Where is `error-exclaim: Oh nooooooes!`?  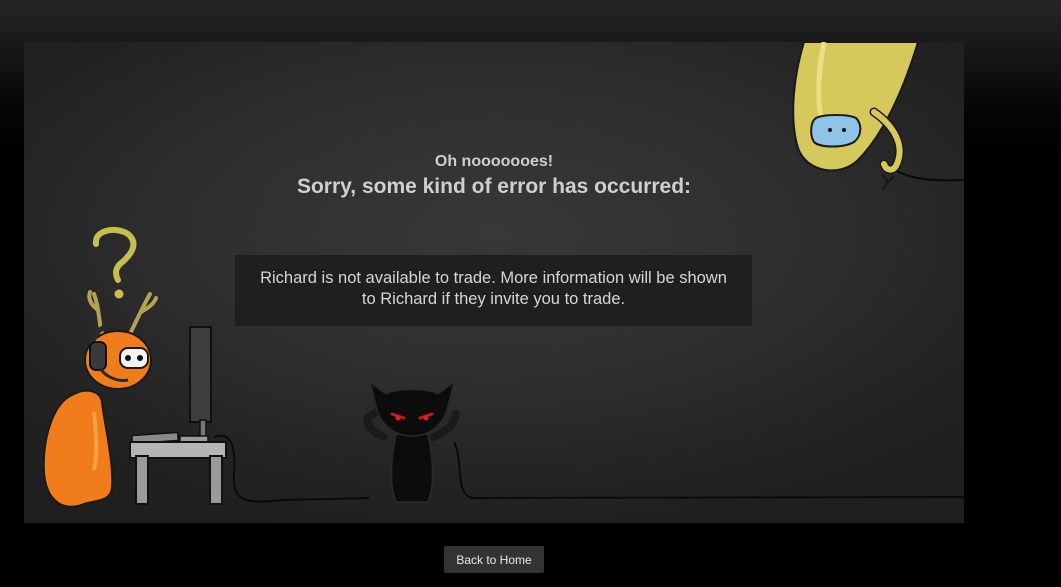
error-exclaim: Oh nooooooes! is located at coordinates (494, 161).